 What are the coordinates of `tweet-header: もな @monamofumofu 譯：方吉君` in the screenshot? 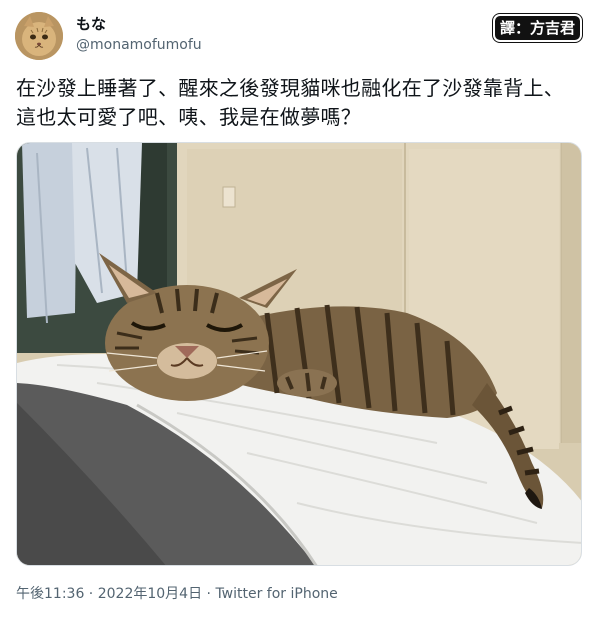 It's located at (299, 35).